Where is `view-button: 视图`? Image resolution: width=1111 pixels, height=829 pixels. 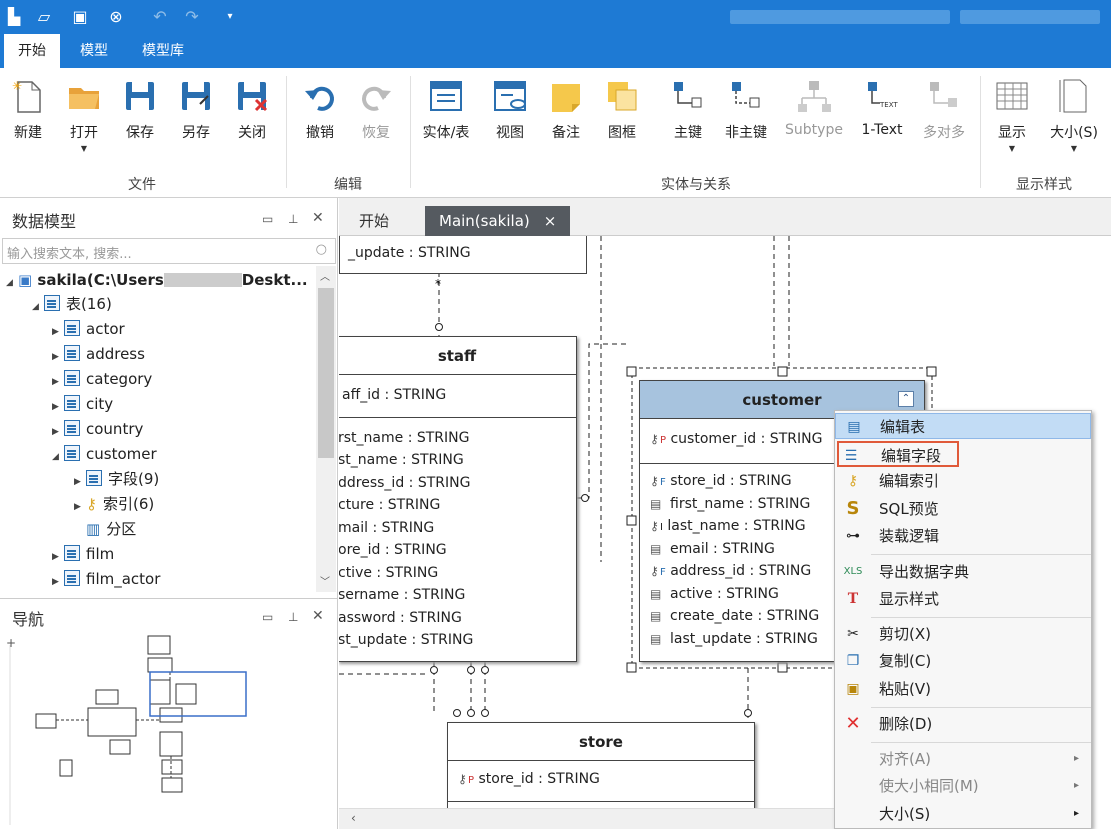
view-button: 视图 is located at coordinates (510, 110).